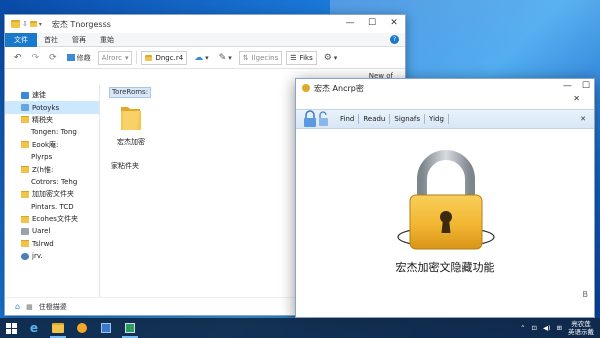  I want to click on nav-item-folder: Tslrwd, so click(52, 244).